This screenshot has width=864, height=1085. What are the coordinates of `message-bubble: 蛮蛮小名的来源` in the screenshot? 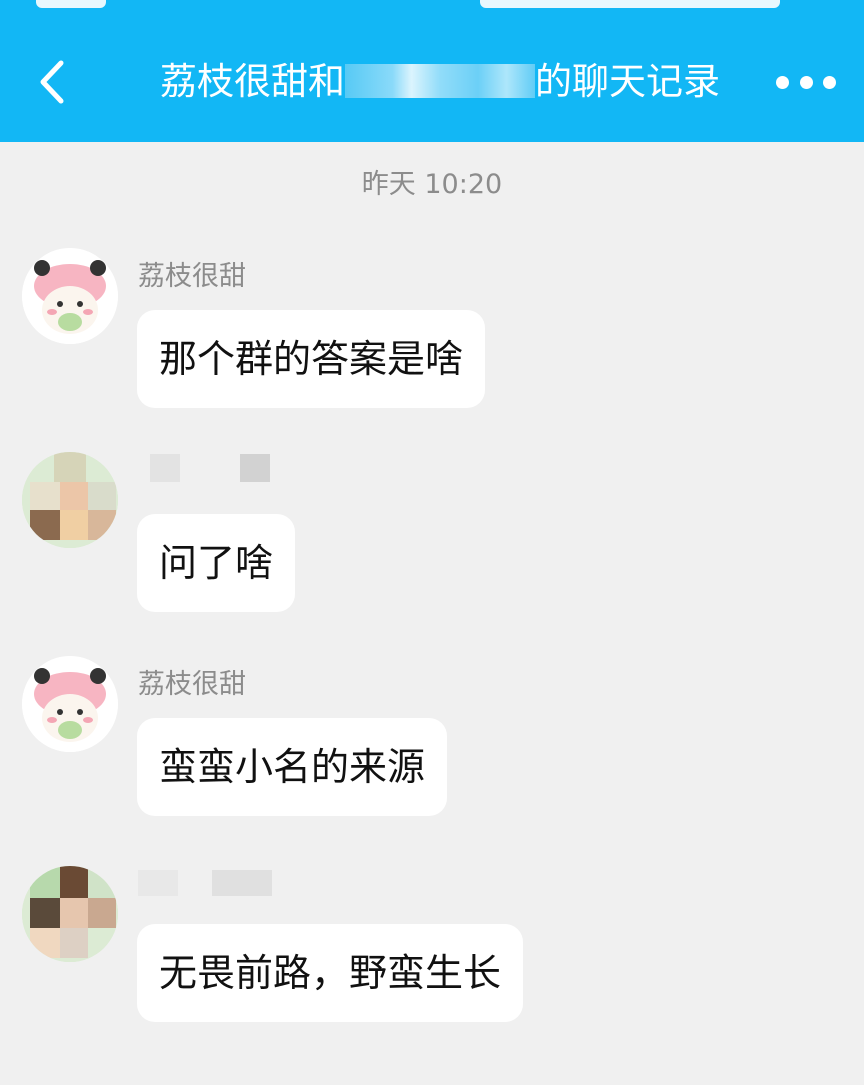 It's located at (292, 767).